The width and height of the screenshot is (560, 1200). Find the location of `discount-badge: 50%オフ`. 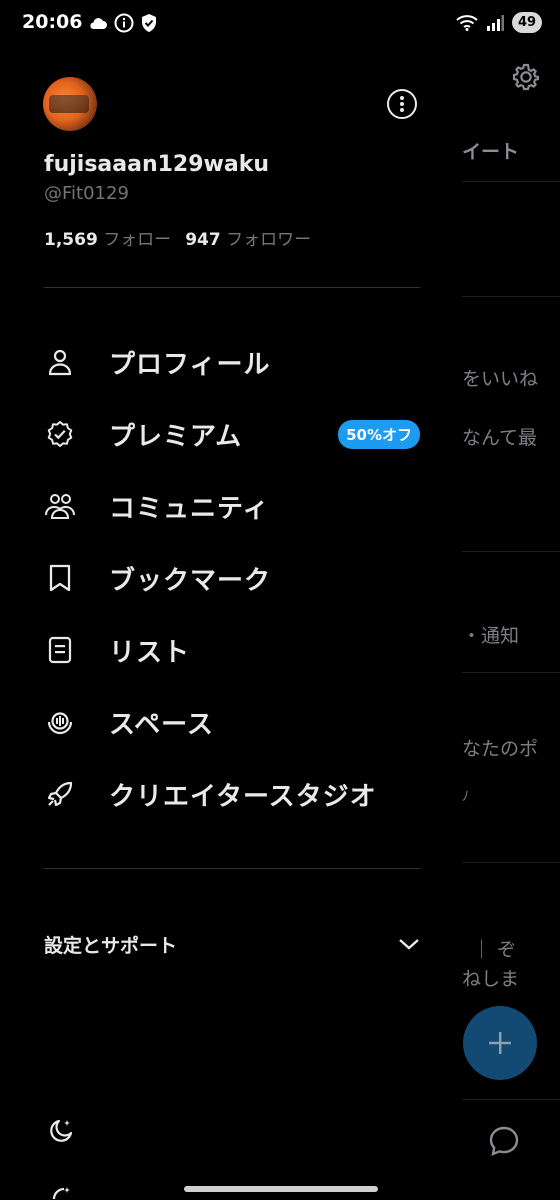

discount-badge: 50%オフ is located at coordinates (379, 434).